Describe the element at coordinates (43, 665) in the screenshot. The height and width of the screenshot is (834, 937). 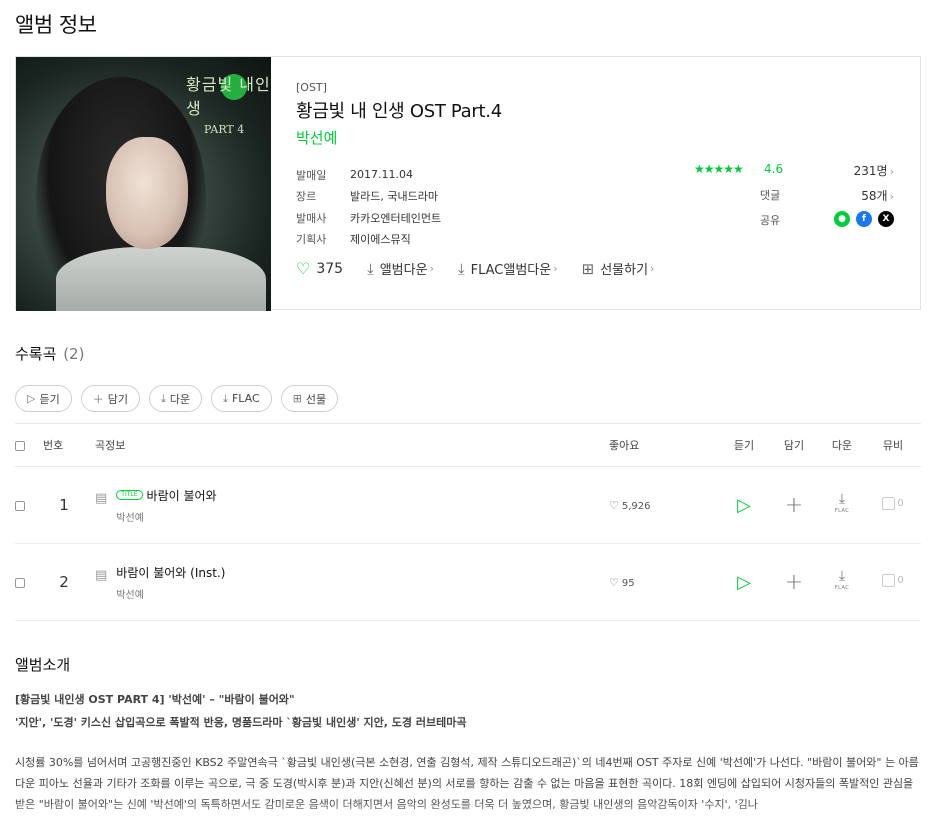
I see `intro-heading: 앨범소개` at that location.